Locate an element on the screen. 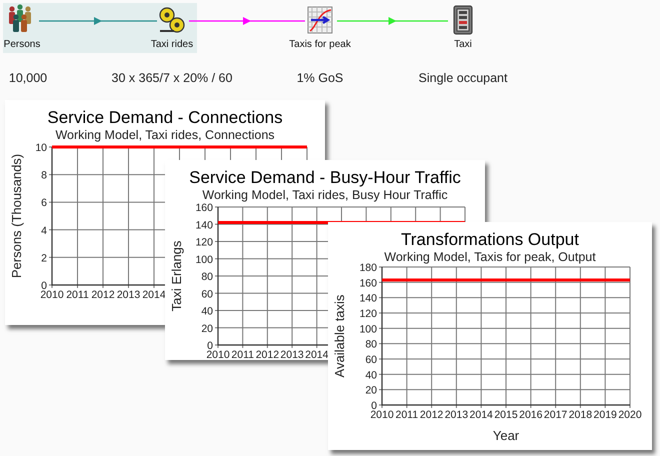 The height and width of the screenshot is (456, 660). parameter-value: 10,000 is located at coordinates (28, 78).